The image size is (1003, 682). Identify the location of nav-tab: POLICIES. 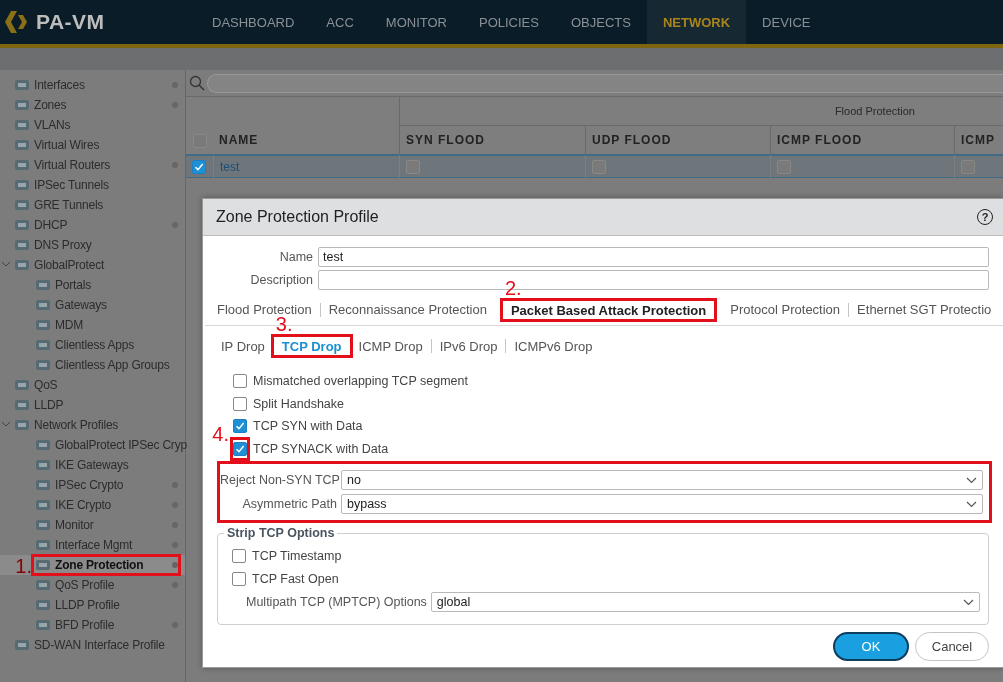
(508, 22).